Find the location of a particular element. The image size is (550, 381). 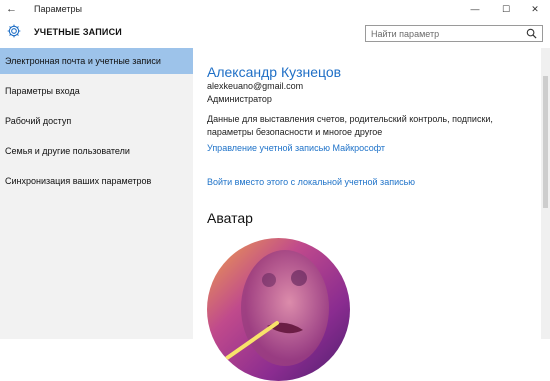

maximize-button: ☐ is located at coordinates (506, 9).